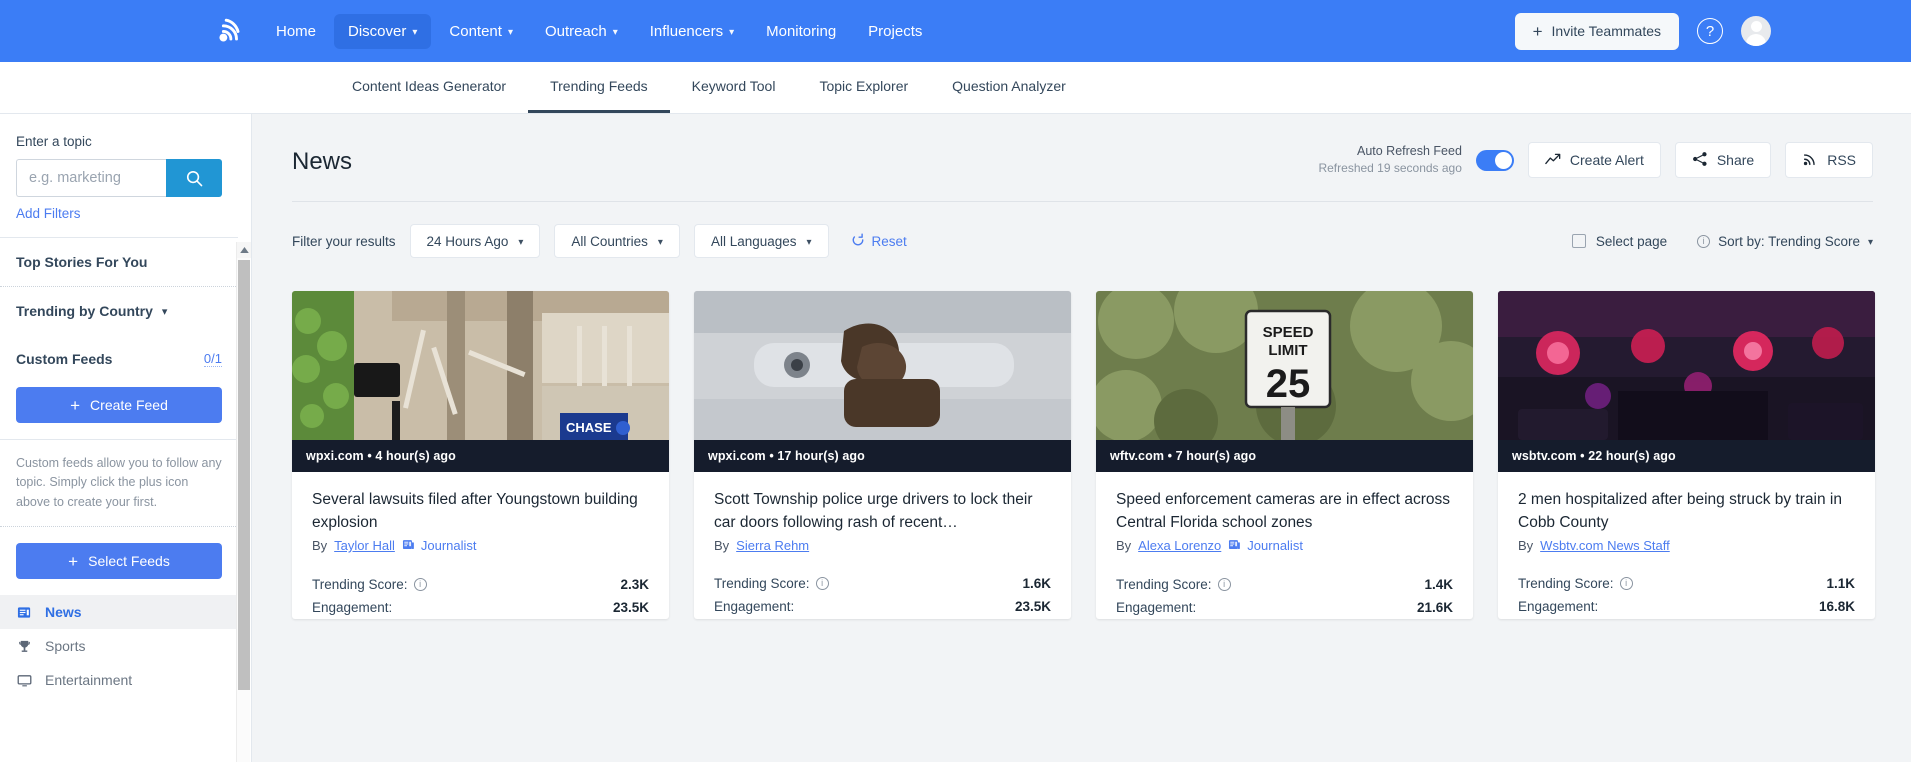 Image resolution: width=1911 pixels, height=762 pixels. Describe the element at coordinates (364, 545) in the screenshot. I see `card-author-link: Taylor Hall` at that location.